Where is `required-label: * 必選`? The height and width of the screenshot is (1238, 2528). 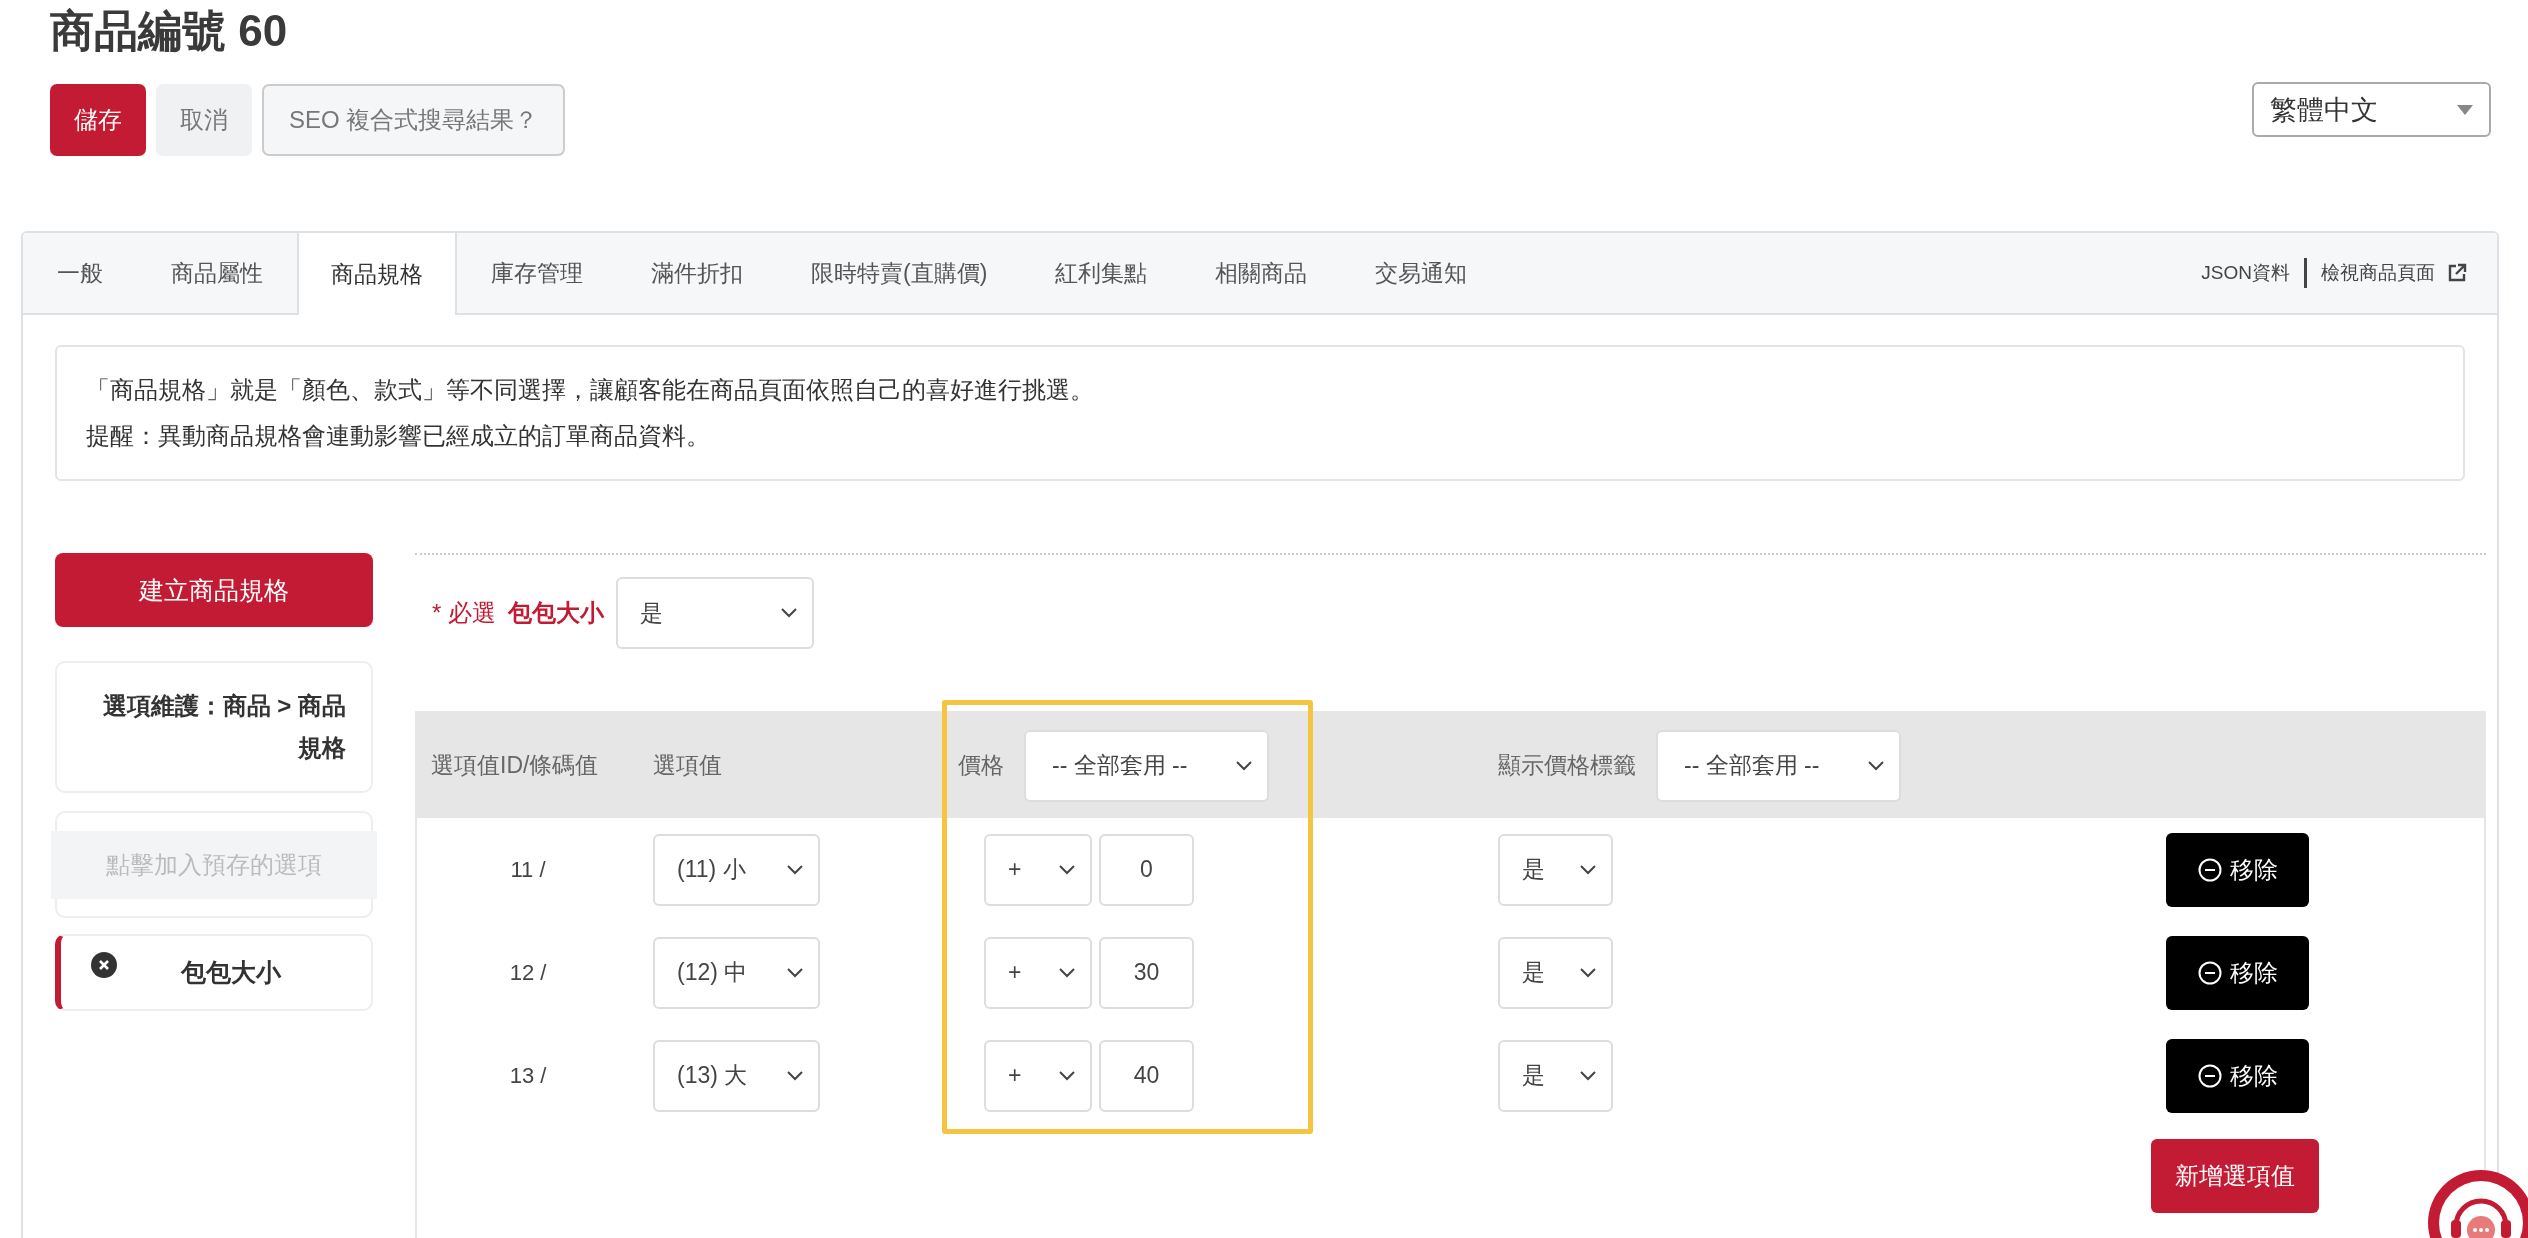
required-label: * 必選 is located at coordinates (464, 613).